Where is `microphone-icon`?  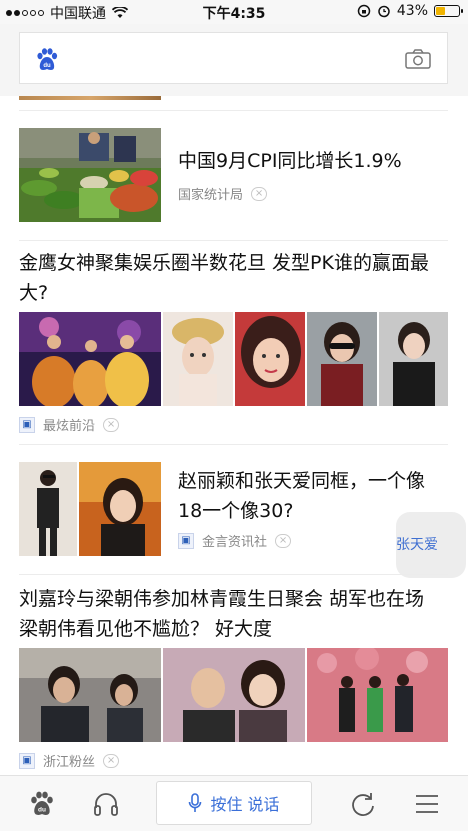
microphone-icon is located at coordinates (195, 802).